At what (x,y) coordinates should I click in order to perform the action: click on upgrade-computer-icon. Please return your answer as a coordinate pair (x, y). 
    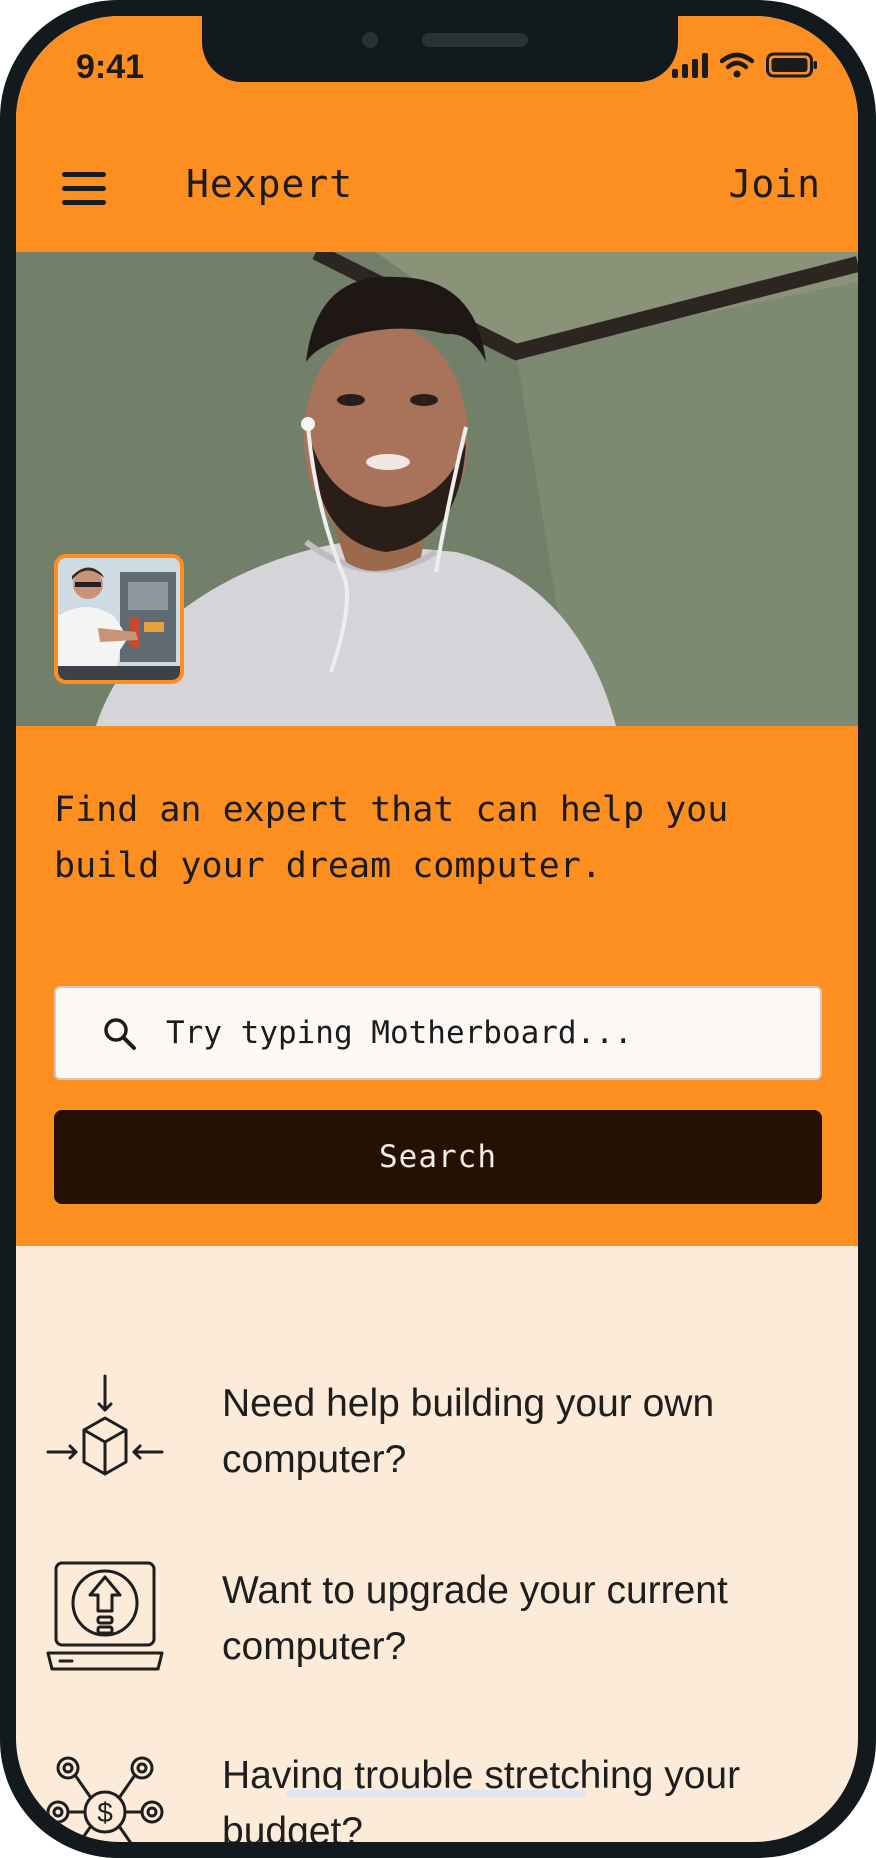
    Looking at the image, I should click on (105, 1616).